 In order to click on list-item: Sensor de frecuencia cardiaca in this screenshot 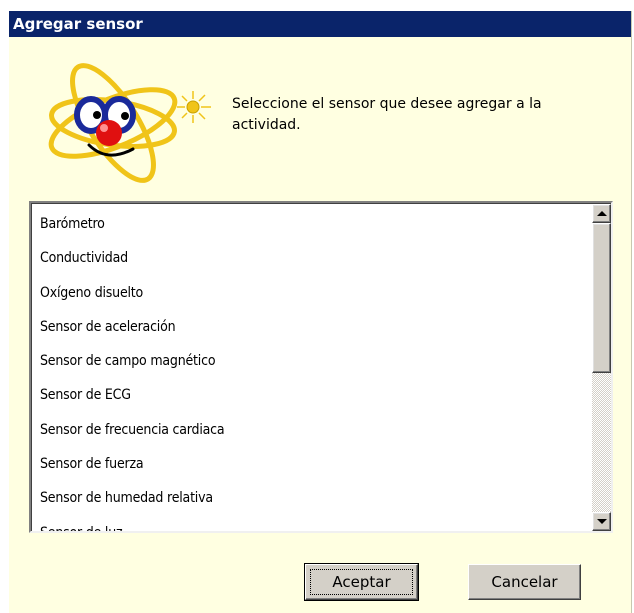, I will do `click(310, 430)`.